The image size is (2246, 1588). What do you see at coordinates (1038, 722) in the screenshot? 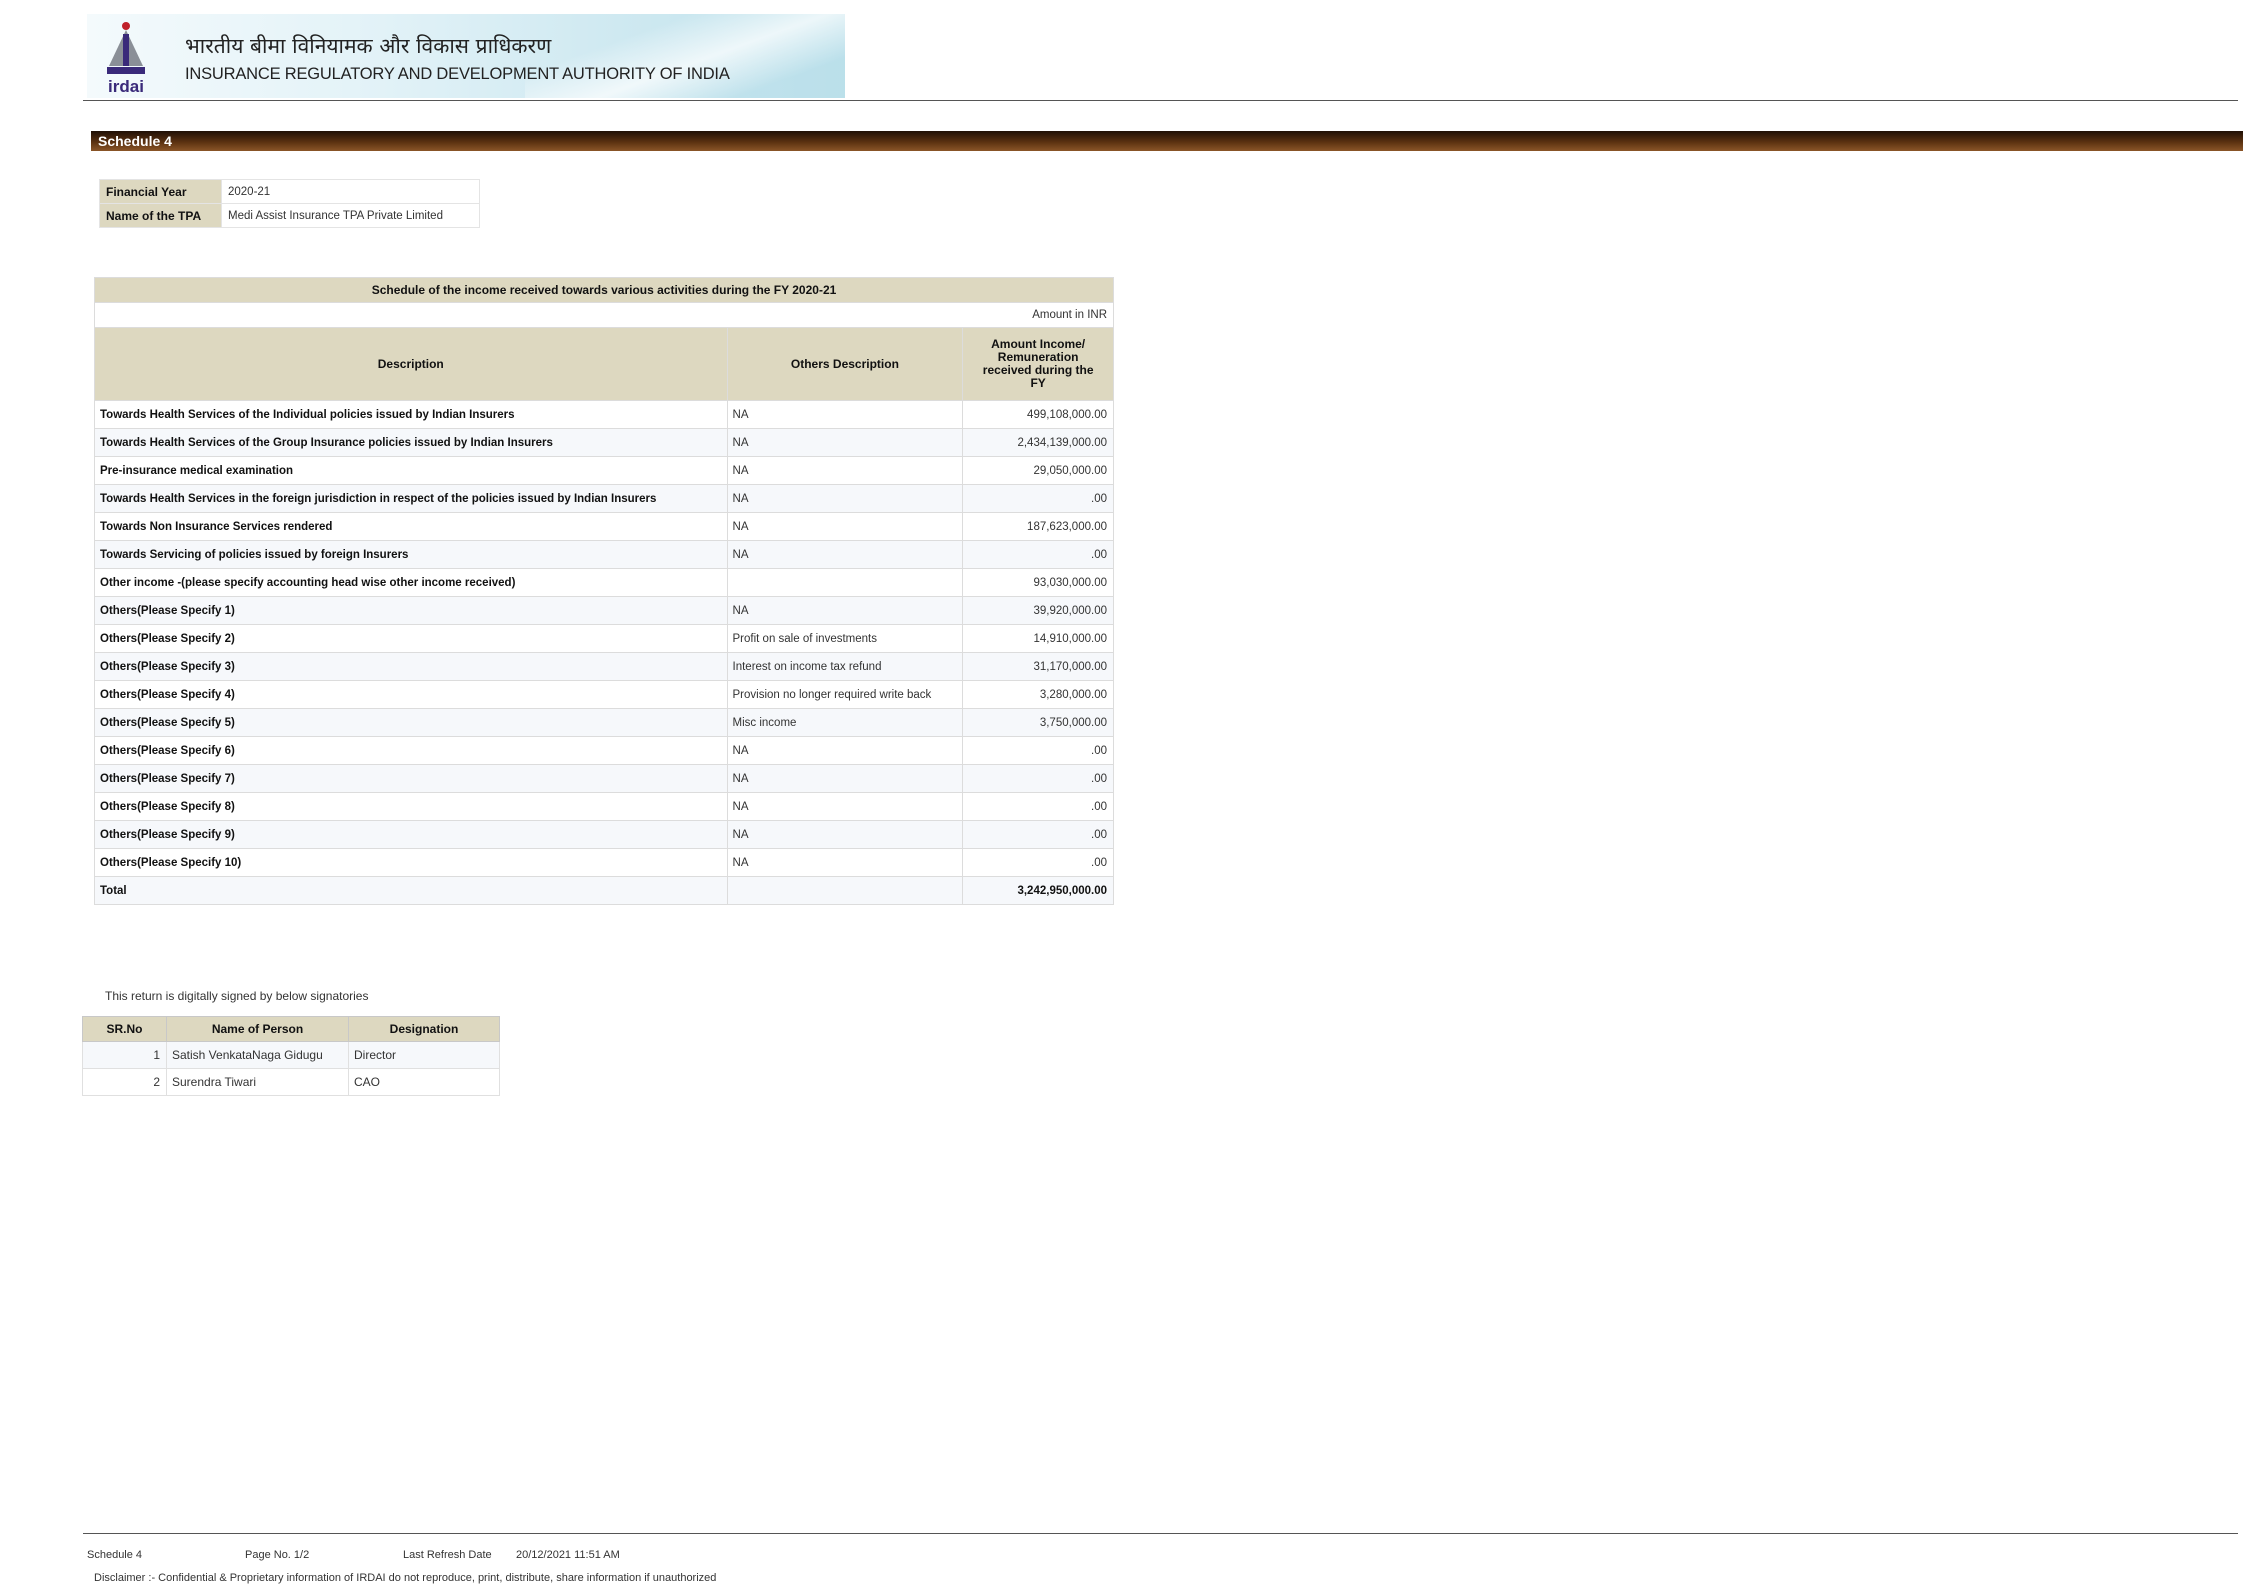
I see `row-amount: 3,750,000.00` at bounding box center [1038, 722].